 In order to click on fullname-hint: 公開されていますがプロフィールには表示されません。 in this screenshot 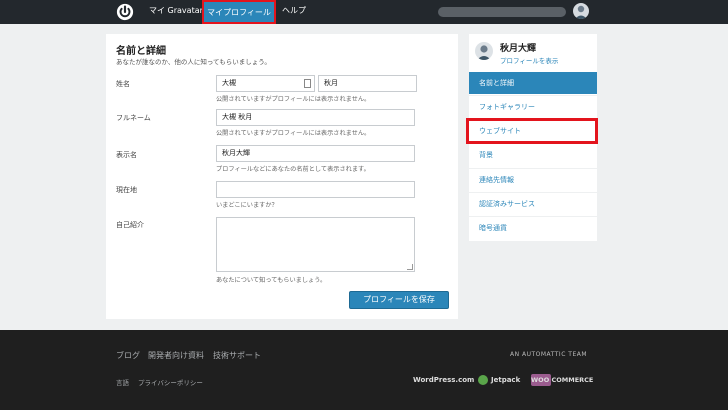, I will do `click(293, 133)`.